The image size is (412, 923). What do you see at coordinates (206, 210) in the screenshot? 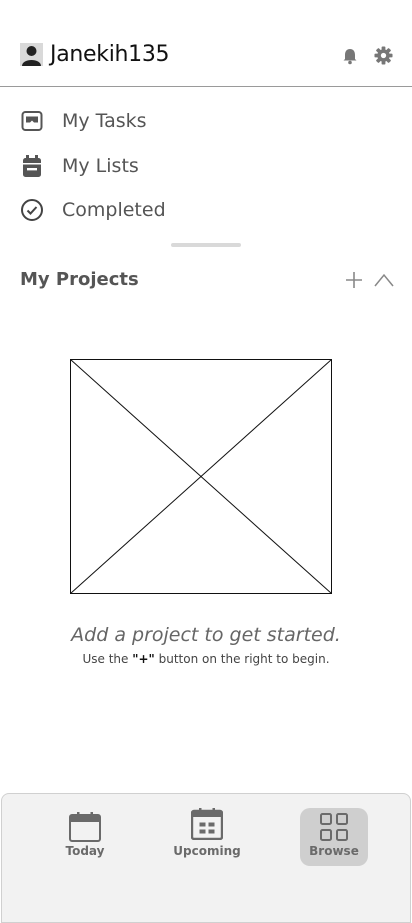
I see `menu-item-completed: Completed` at bounding box center [206, 210].